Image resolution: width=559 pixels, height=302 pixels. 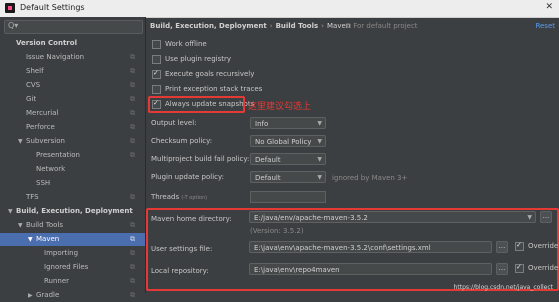 I want to click on sidebar-item-issue-navigation: Issue Navigation ⧉, so click(x=72, y=57).